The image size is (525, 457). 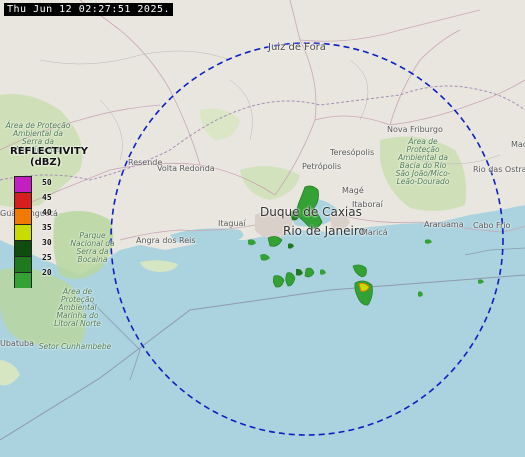 I want to click on label-cabo-frio: Cabo Frio, so click(x=492, y=225).